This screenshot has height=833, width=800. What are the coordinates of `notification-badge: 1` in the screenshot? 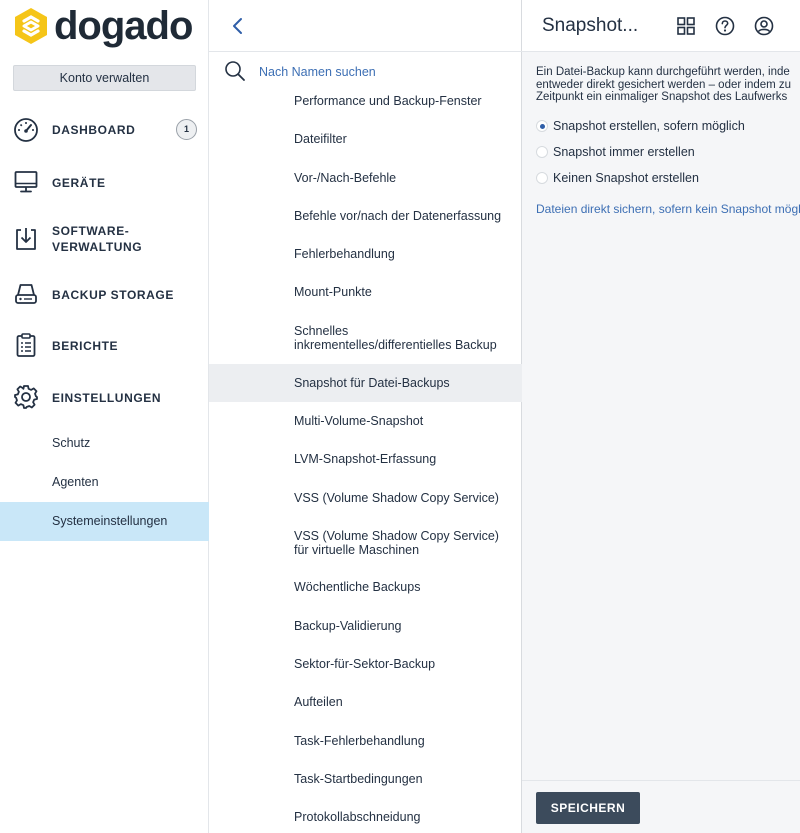 It's located at (186, 129).